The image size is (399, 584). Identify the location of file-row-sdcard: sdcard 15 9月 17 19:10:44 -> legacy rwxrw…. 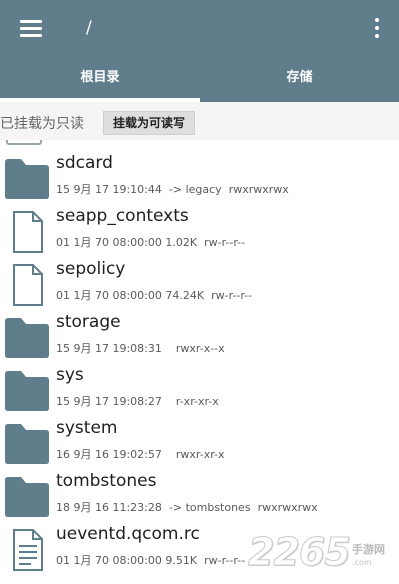
(199, 174).